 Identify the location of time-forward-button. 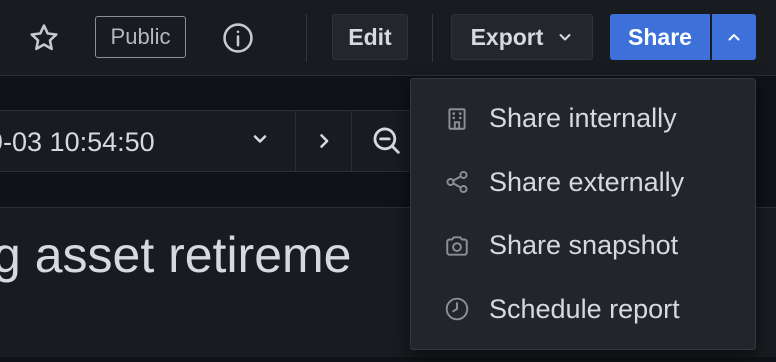
(324, 141).